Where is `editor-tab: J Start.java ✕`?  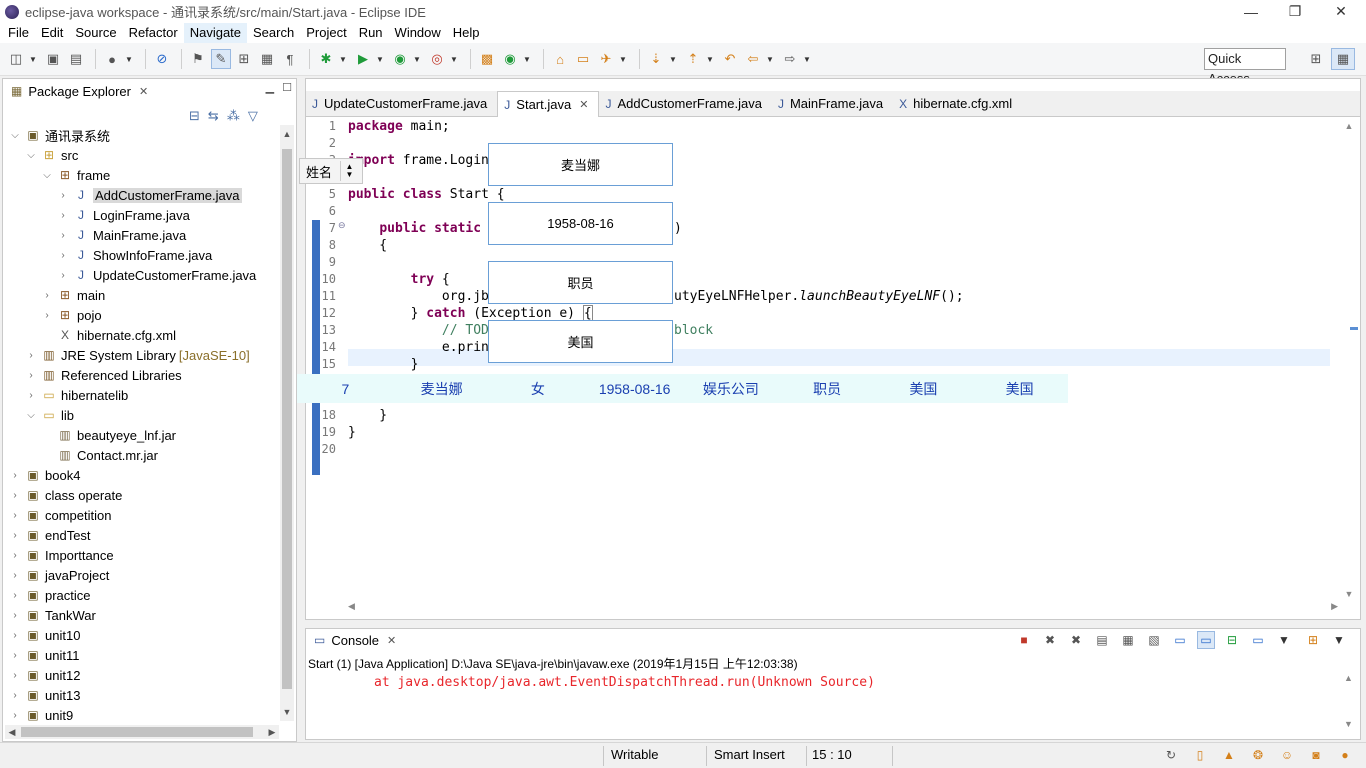 editor-tab: J Start.java ✕ is located at coordinates (548, 104).